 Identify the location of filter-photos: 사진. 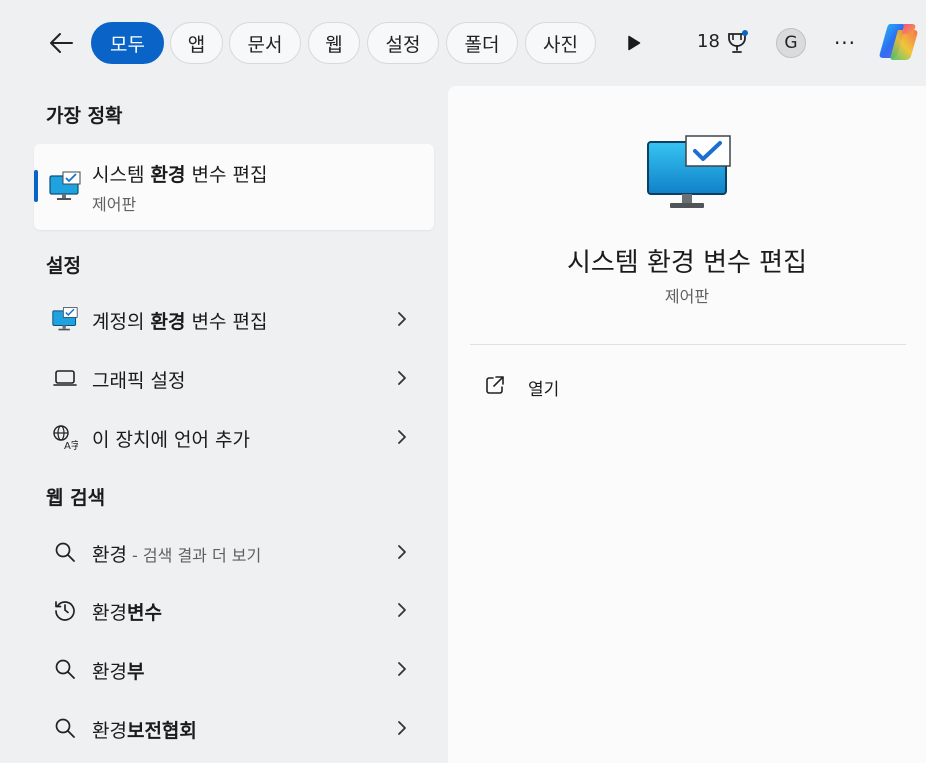
(560, 43).